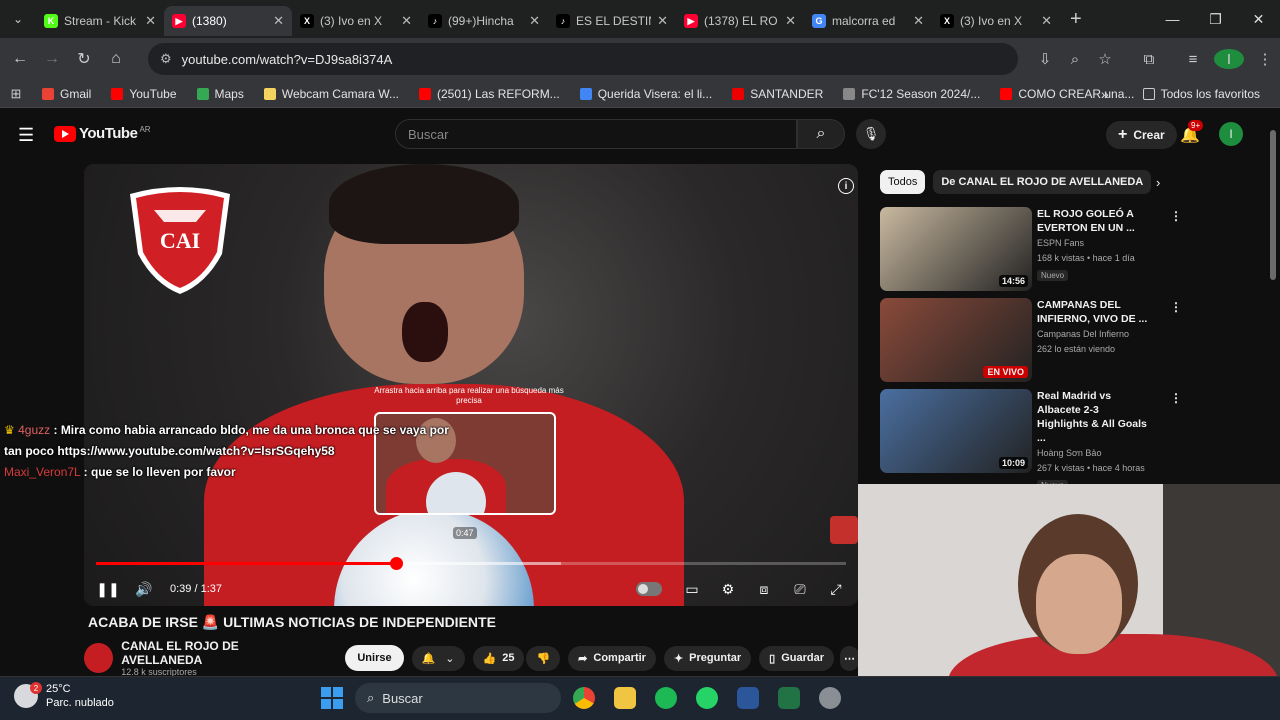 The height and width of the screenshot is (720, 1280). I want to click on more-bookmarks-icon: », so click(1105, 94).